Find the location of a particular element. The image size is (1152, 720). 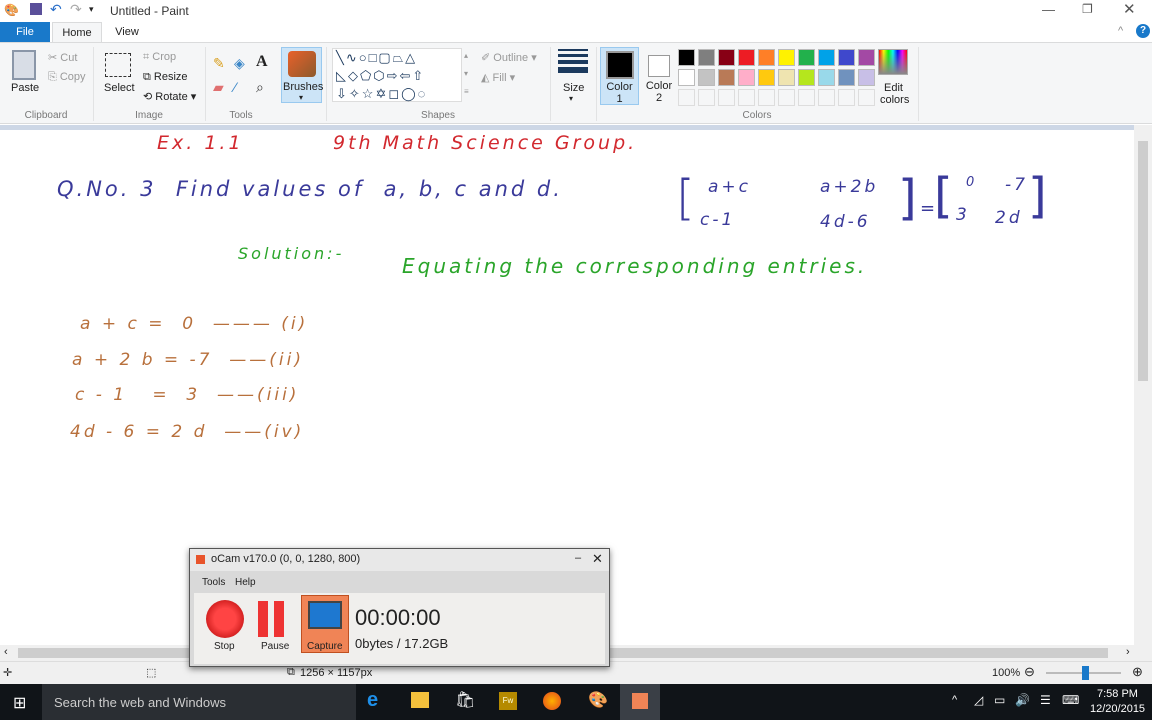

color2-button: Color 2 is located at coordinates (659, 76).